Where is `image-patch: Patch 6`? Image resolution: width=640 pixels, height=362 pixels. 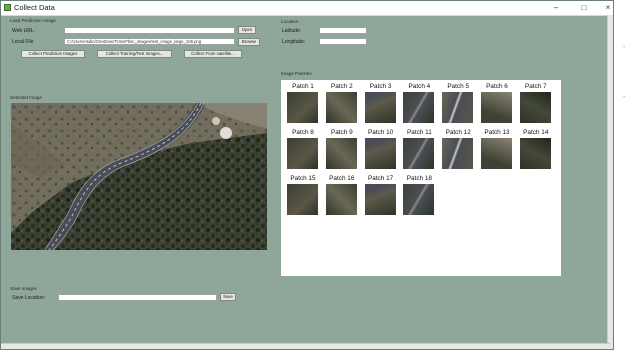
image-patch: Patch 6 is located at coordinates (497, 103).